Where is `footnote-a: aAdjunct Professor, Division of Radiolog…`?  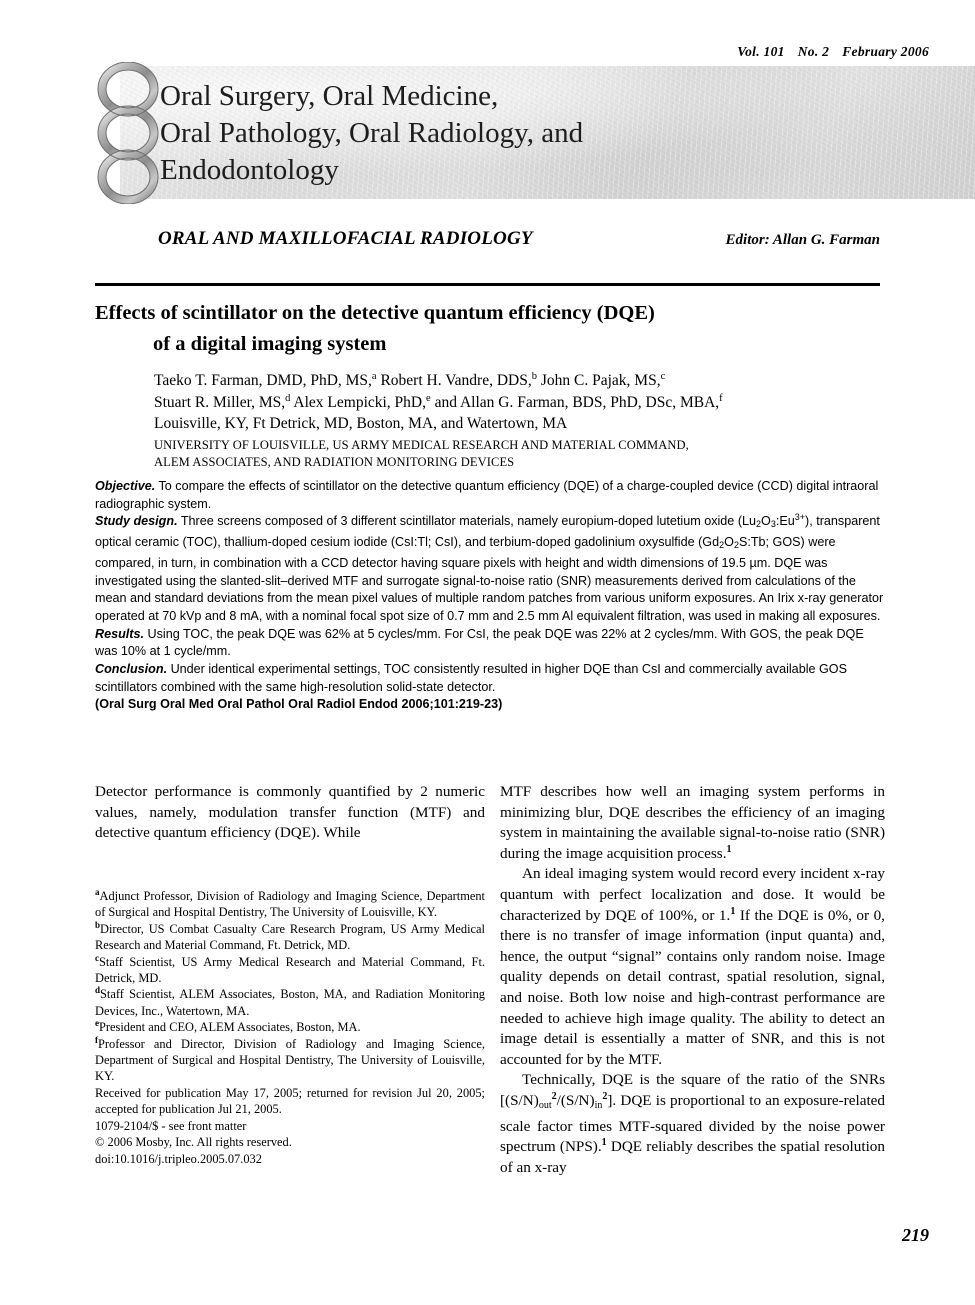 footnote-a: aAdjunct Professor, Division of Radiolog… is located at coordinates (290, 904).